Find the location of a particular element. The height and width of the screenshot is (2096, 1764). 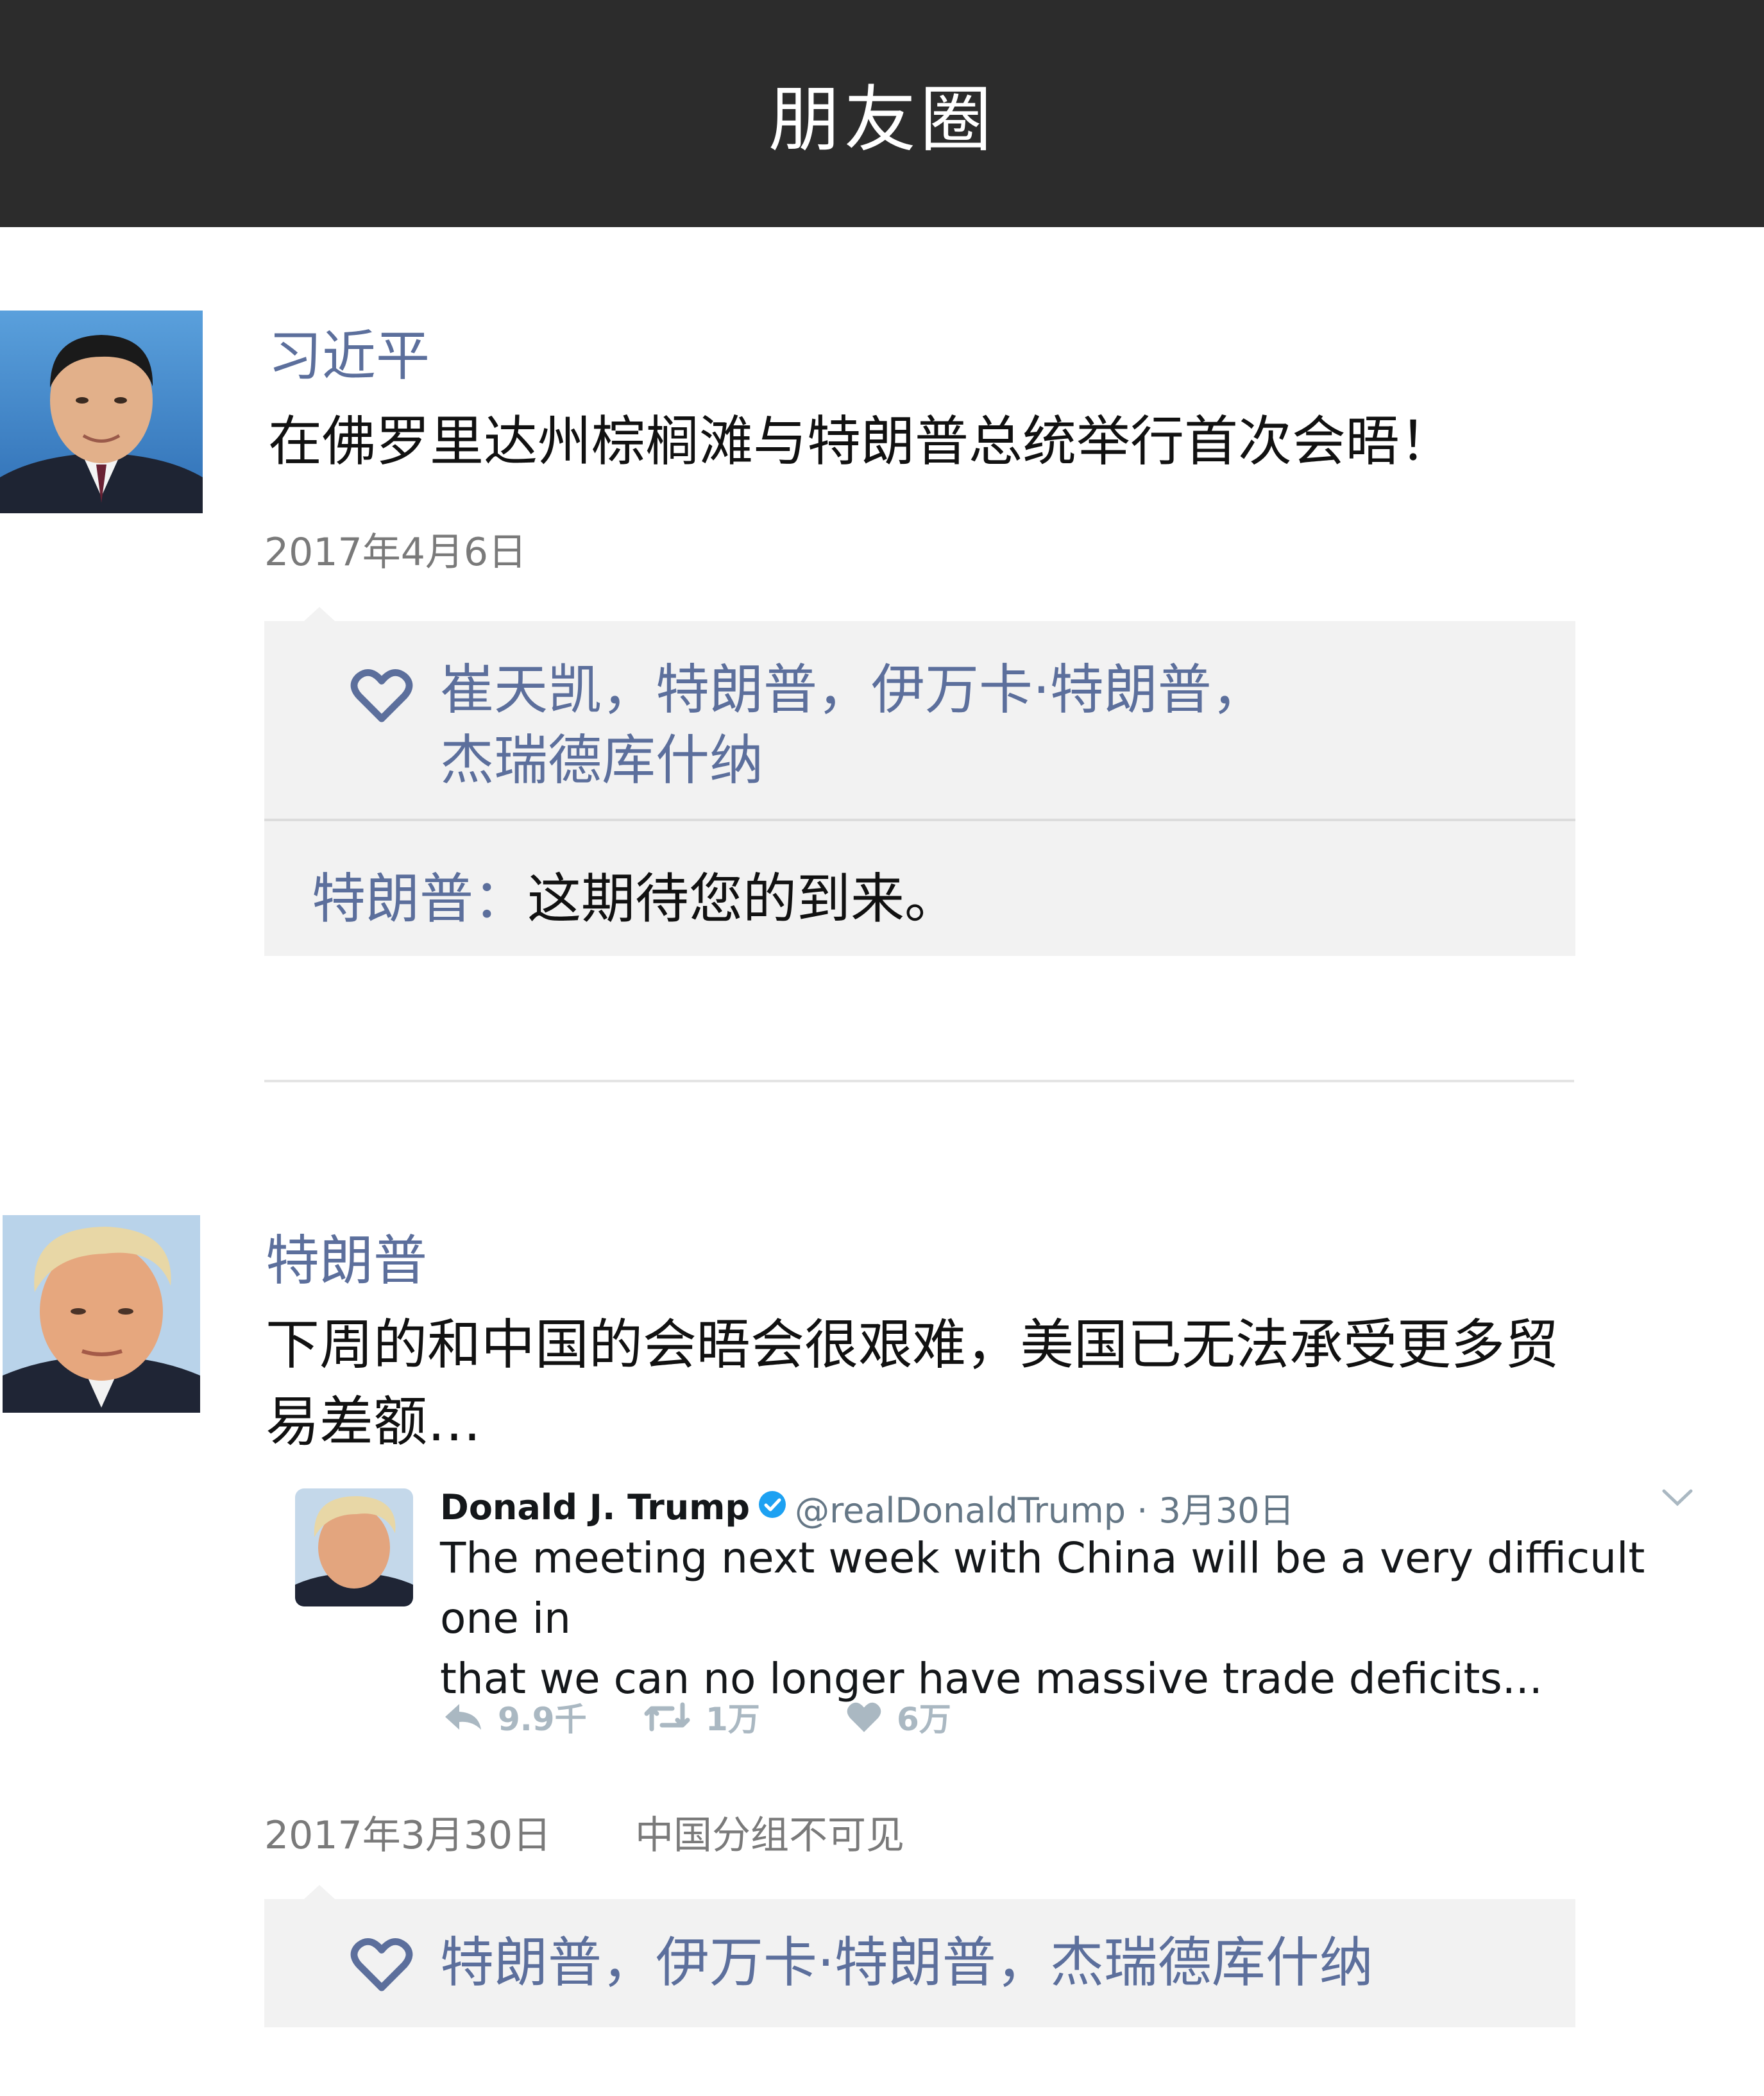

likes-comments-panel: 崔天凯，特朗普，伊万卡·特朗普， 杰瑞德库什纳 特朗普：这期待您的到来。 is located at coordinates (919, 783).